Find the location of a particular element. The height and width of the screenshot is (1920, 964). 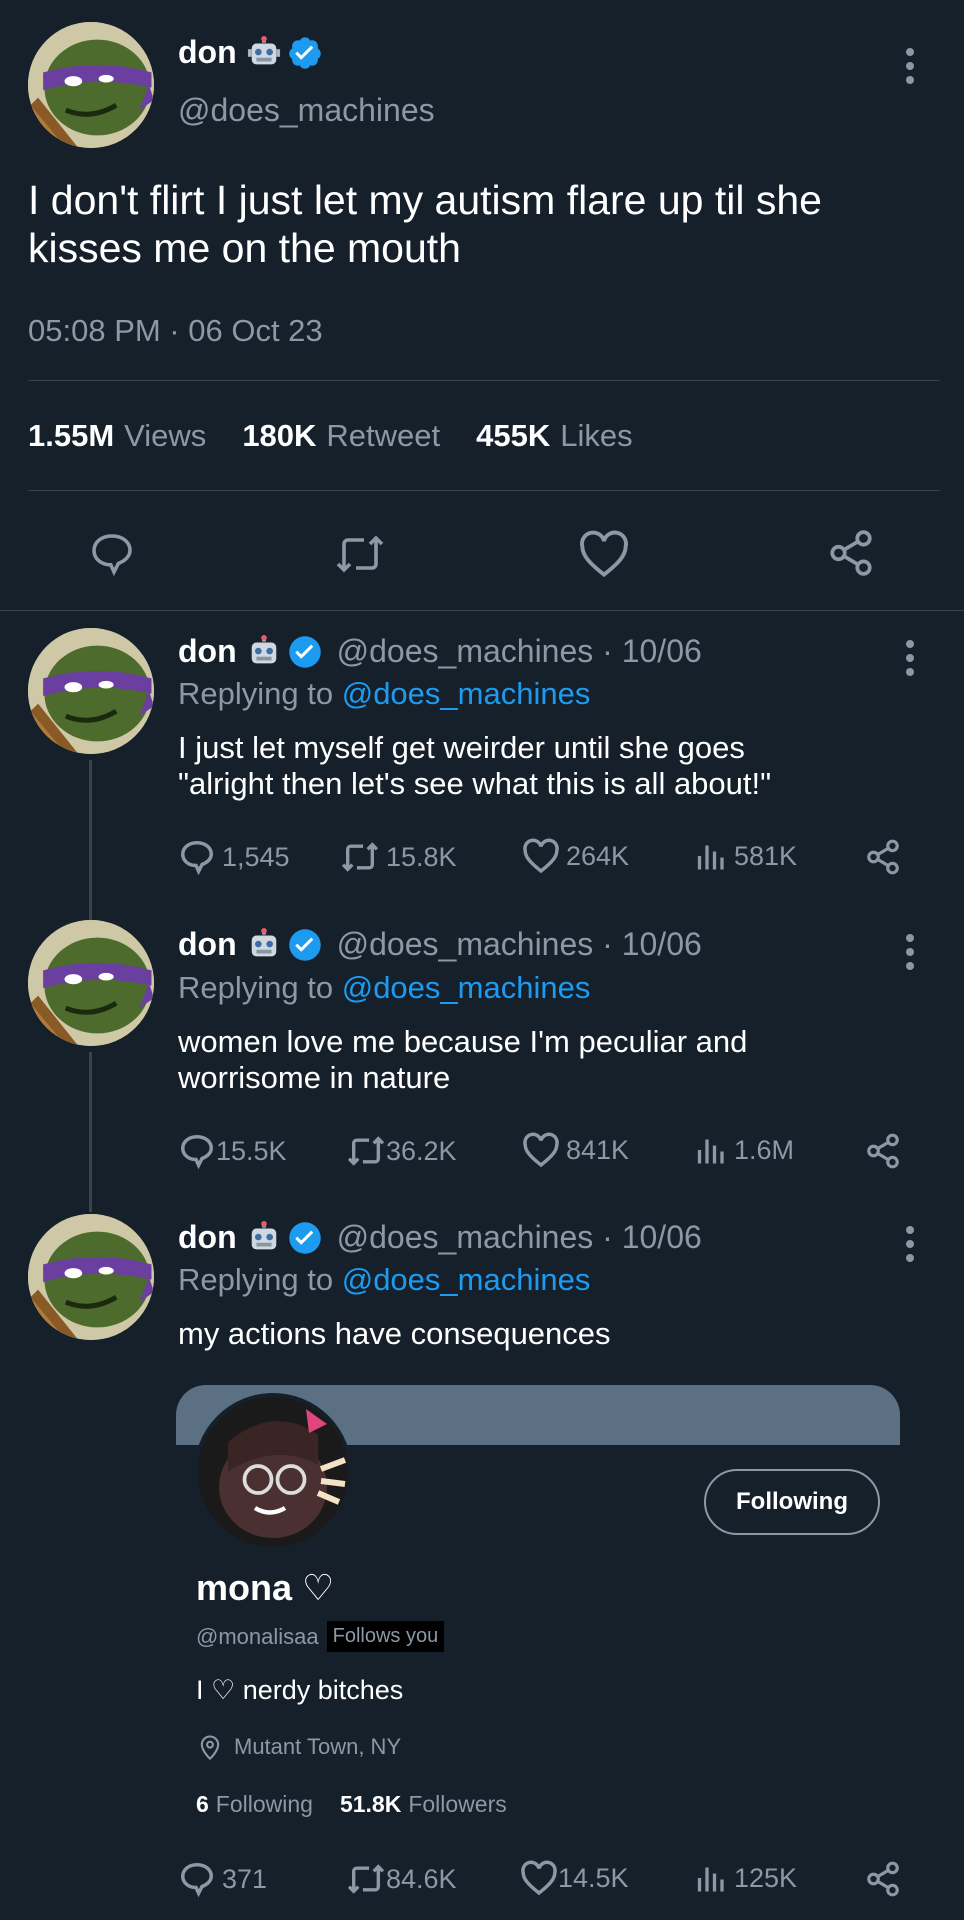

like-action: 264K is located at coordinates (575, 856).